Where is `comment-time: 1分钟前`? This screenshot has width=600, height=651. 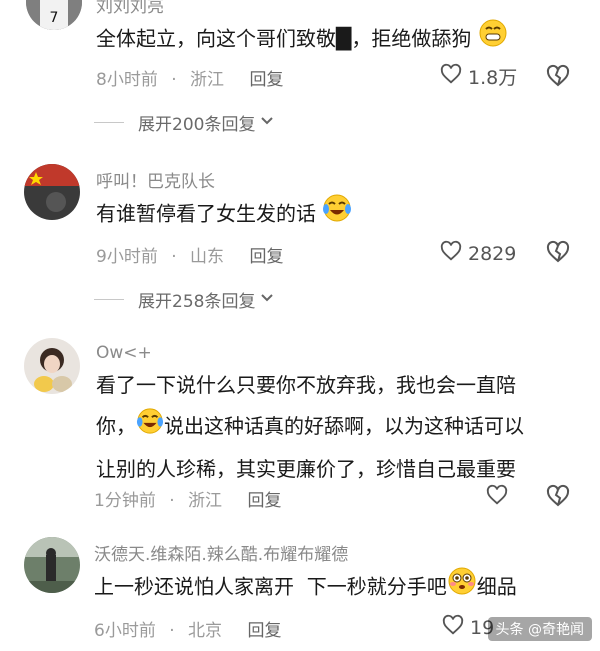 comment-time: 1分钟前 is located at coordinates (125, 501).